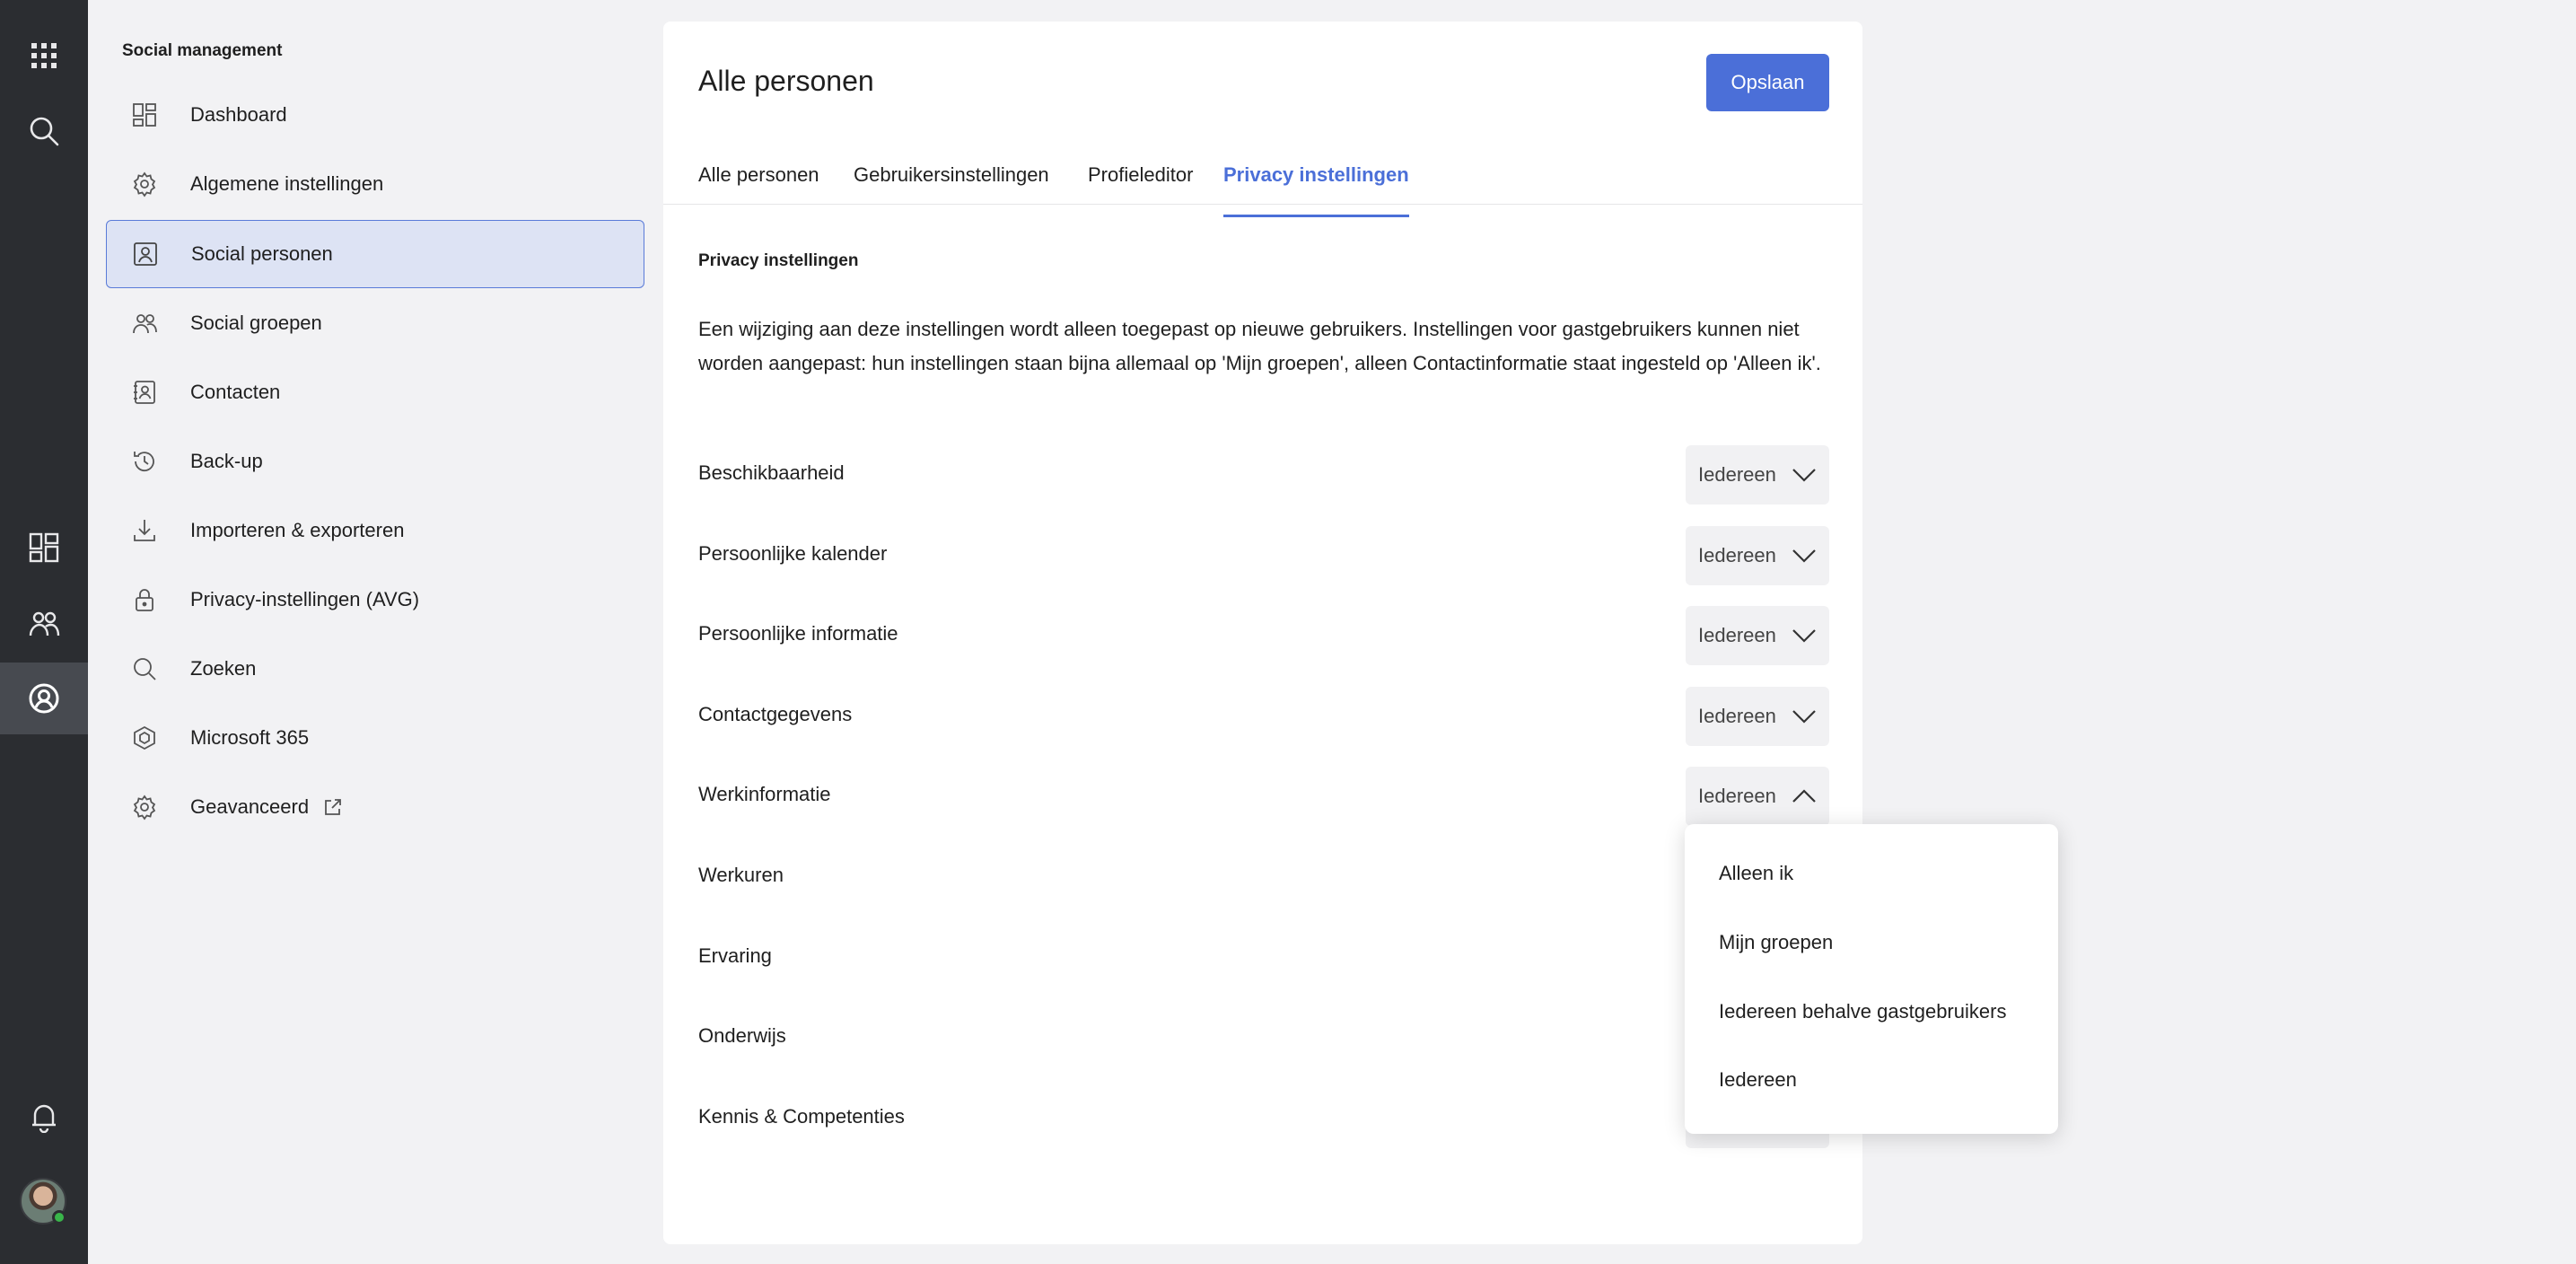  I want to click on sidebar-item-label: Microsoft 365, so click(250, 737).